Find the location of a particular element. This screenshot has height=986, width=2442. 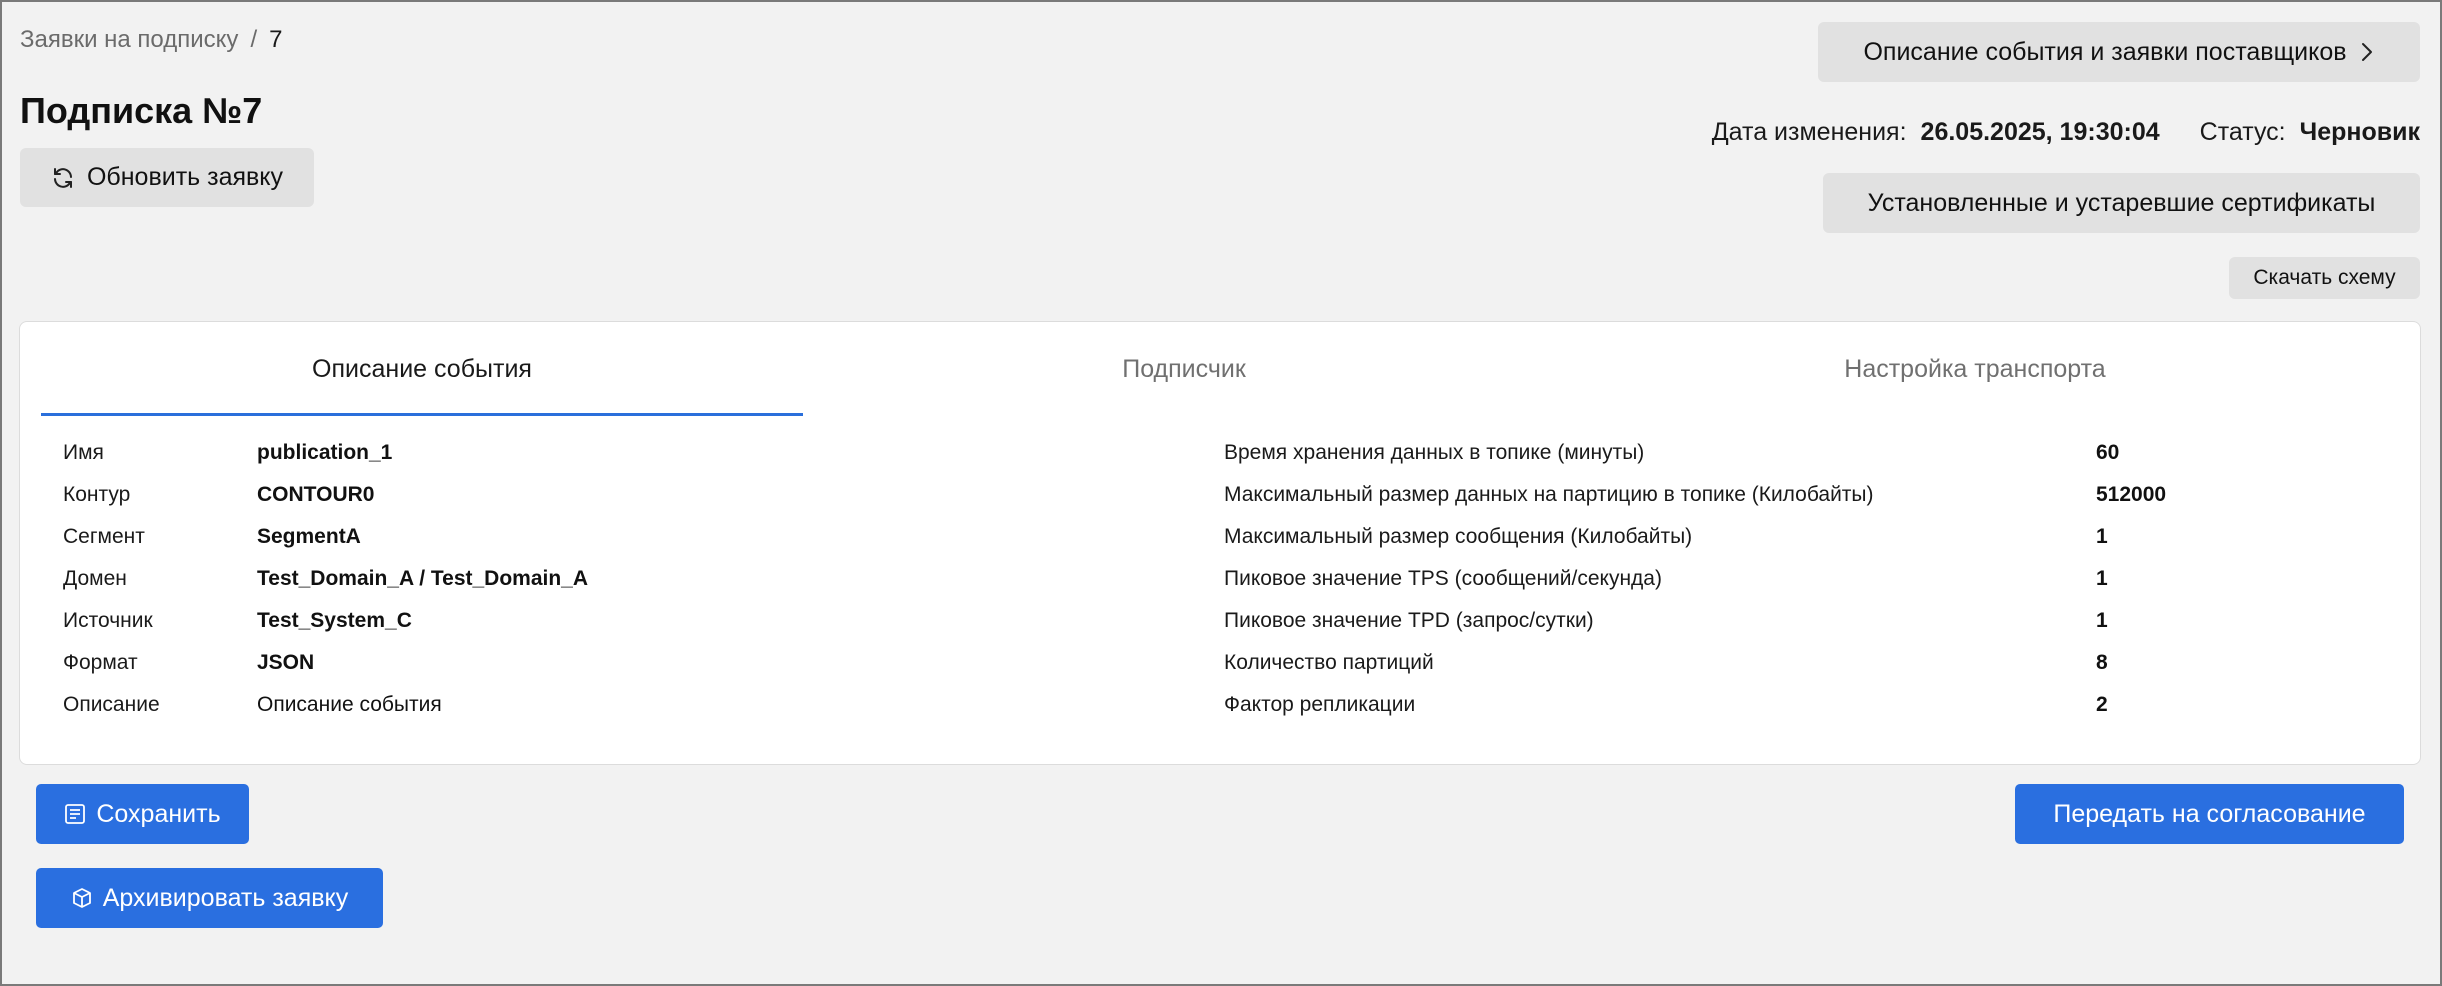

breadcrumb: Заявки на подписку / 7 is located at coordinates (151, 40).